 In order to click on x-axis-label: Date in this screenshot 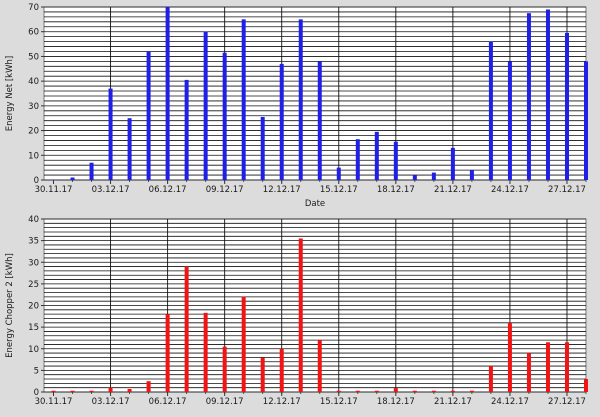, I will do `click(315, 204)`.